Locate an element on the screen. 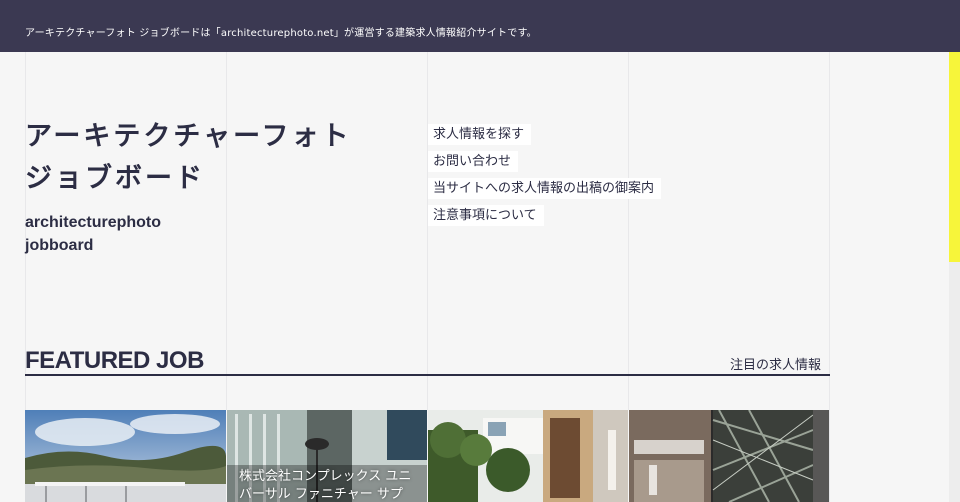 Image resolution: width=960 pixels, height=502 pixels. job-photo-house is located at coordinates (528, 456).